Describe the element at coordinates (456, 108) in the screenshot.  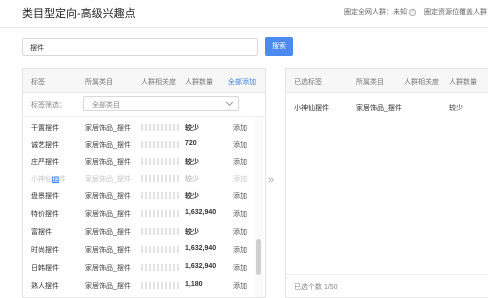
I see `selected-audience-count: 较少` at that location.